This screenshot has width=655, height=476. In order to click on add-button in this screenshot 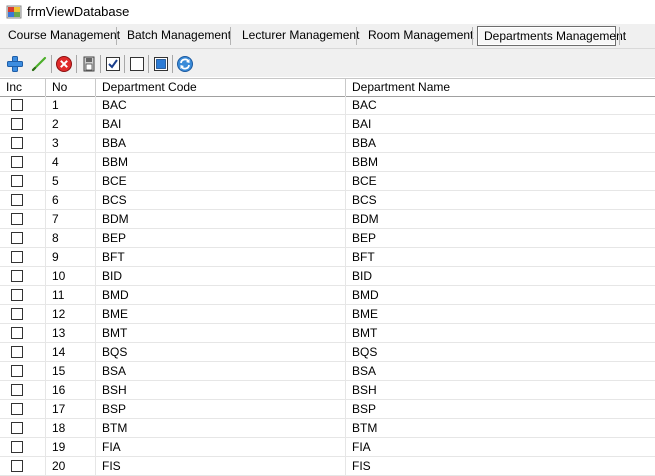, I will do `click(15, 64)`.